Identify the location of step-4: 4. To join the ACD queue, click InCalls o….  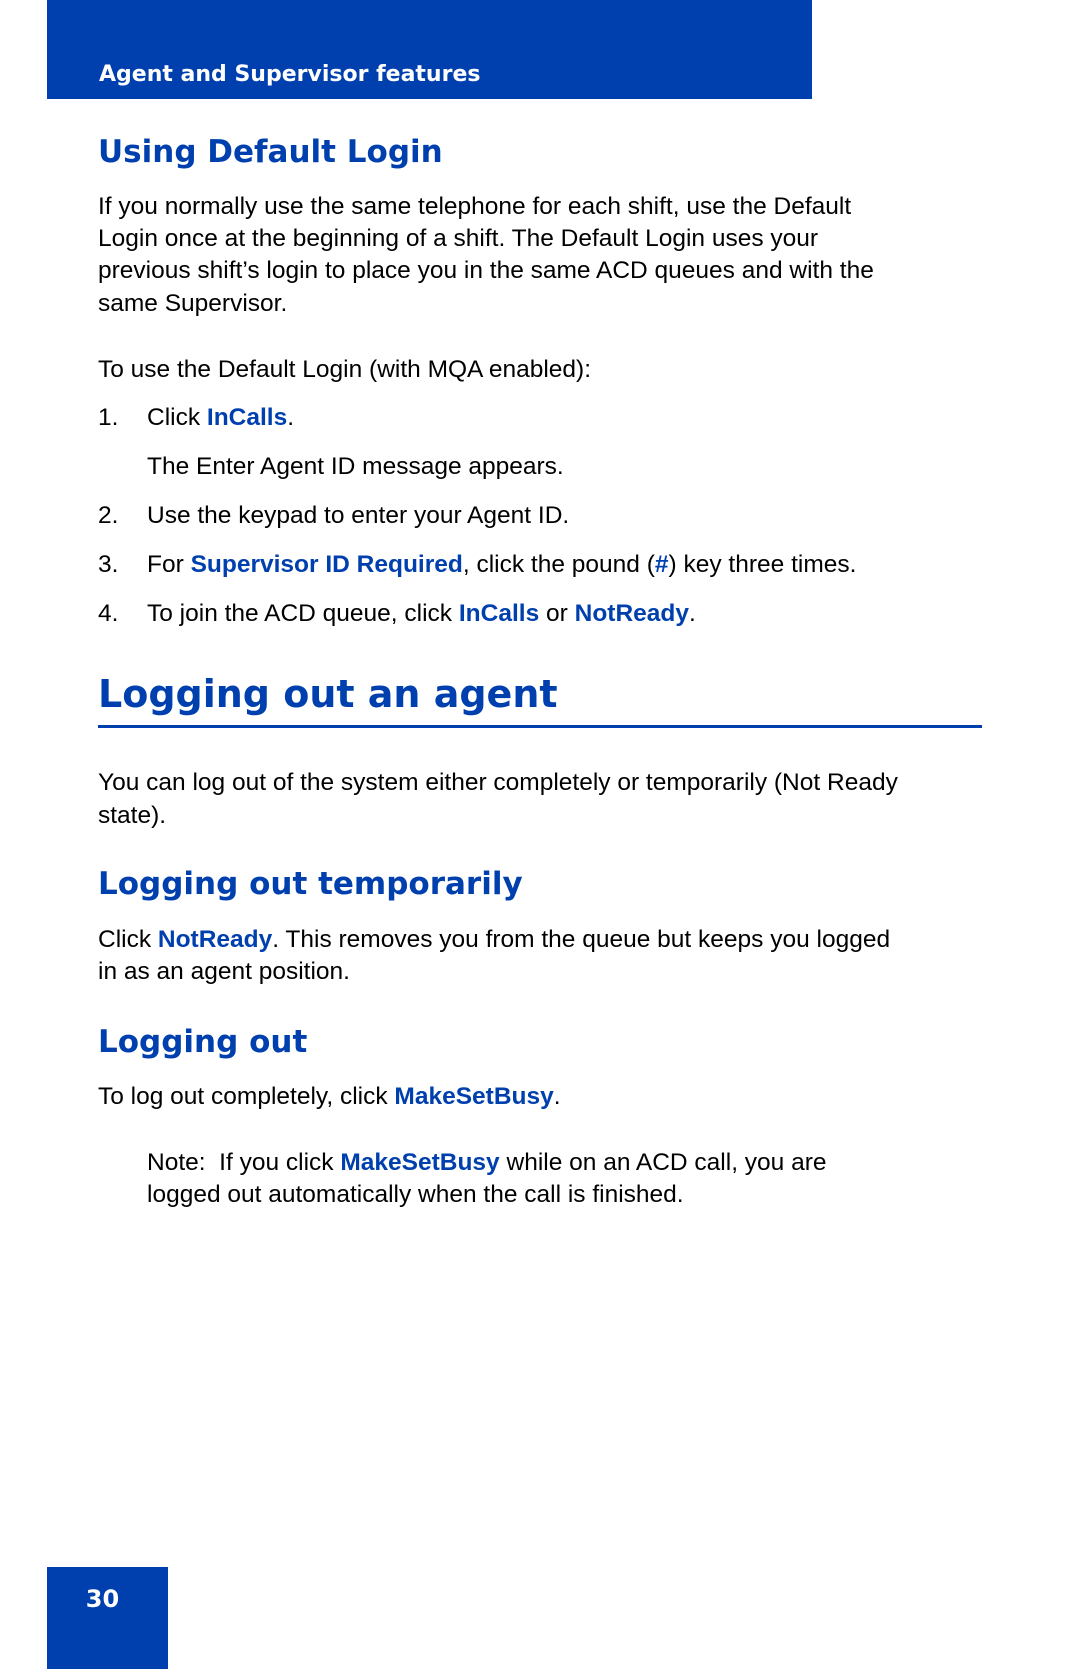
(397, 614).